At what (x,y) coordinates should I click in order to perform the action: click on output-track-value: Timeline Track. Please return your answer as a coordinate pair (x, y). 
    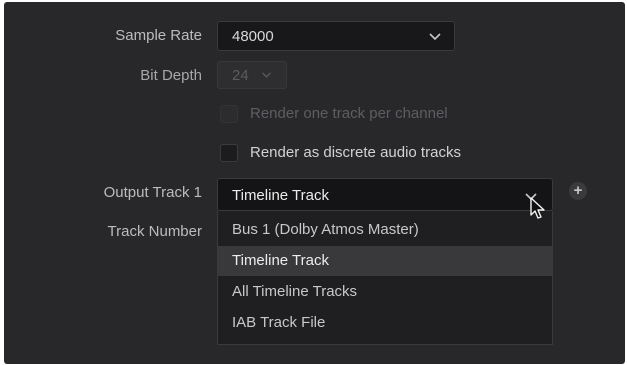
    Looking at the image, I should click on (280, 195).